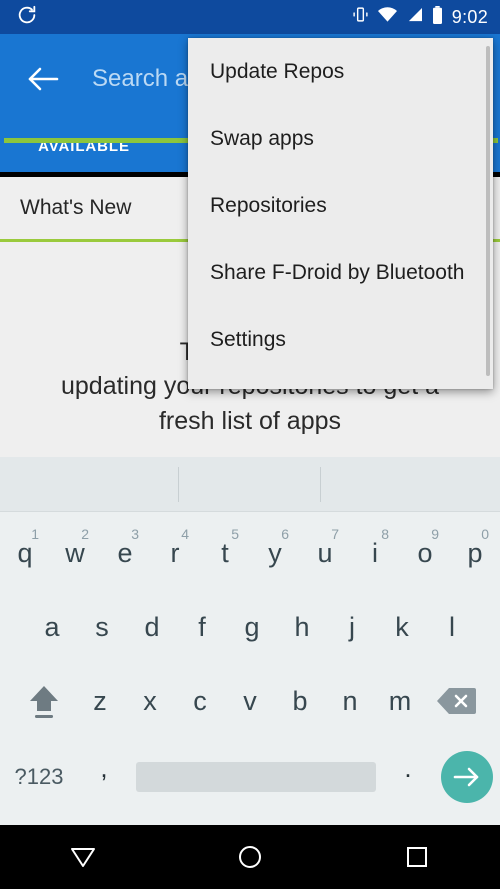 Image resolution: width=500 pixels, height=889 pixels. I want to click on key-e: 3 e, so click(125, 553).